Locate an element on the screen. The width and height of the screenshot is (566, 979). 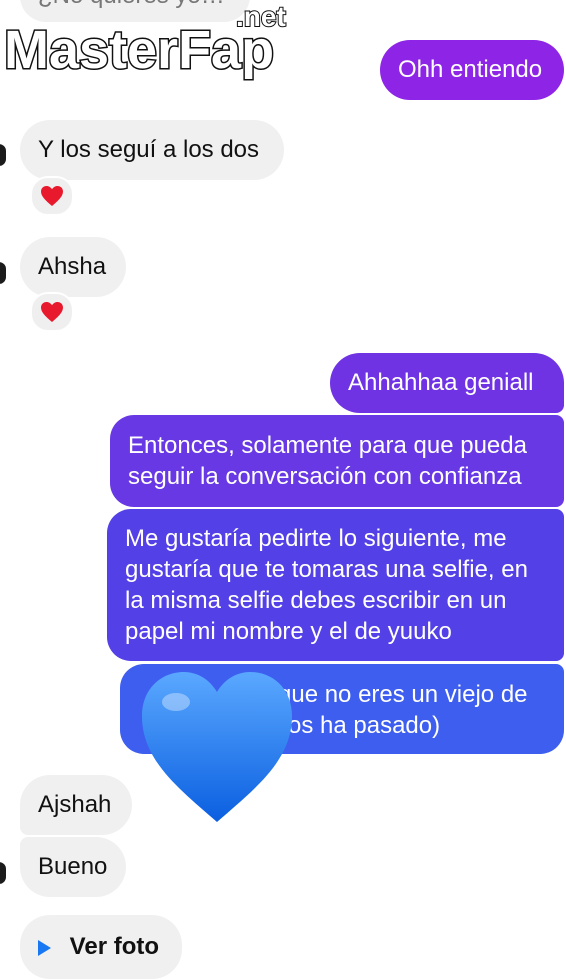
incoming-bubble-bueno: Bueno is located at coordinates (73, 867).